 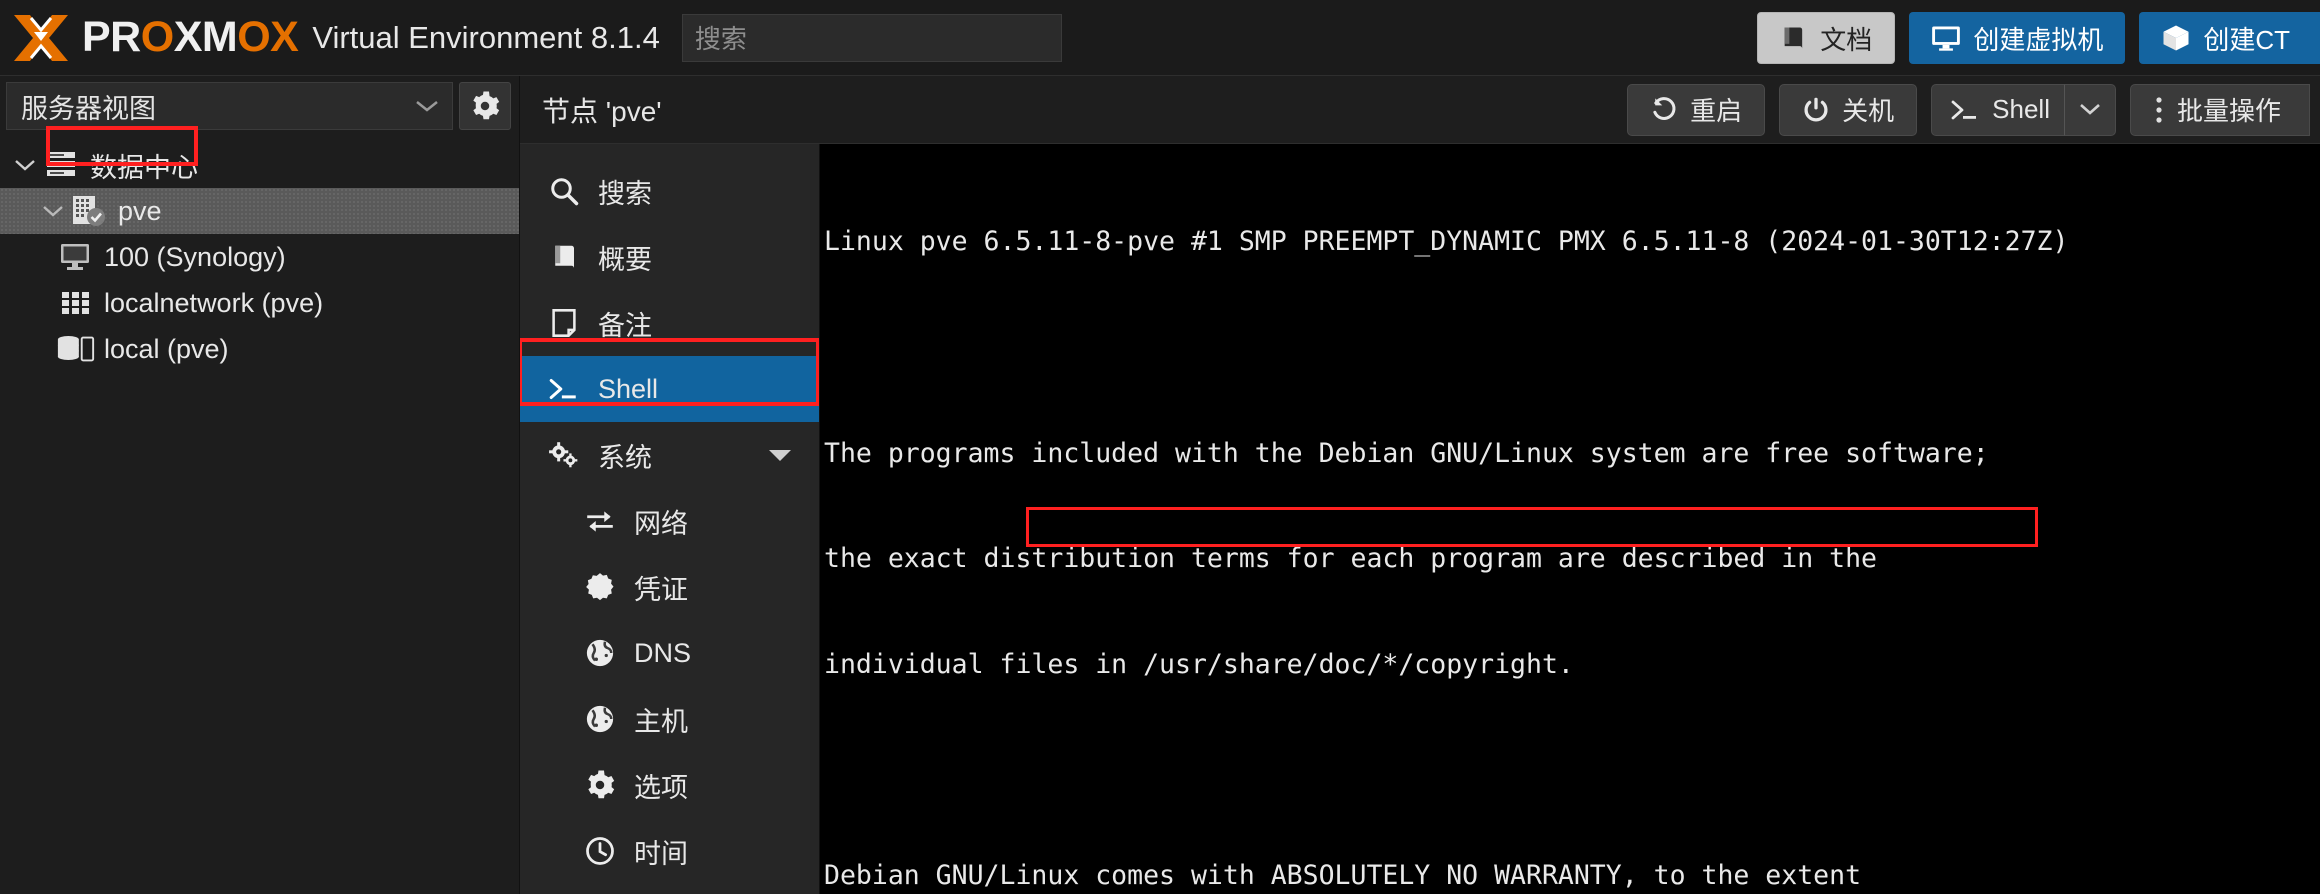 I want to click on nav-item-syslog: Syslog, so click(x=669, y=889).